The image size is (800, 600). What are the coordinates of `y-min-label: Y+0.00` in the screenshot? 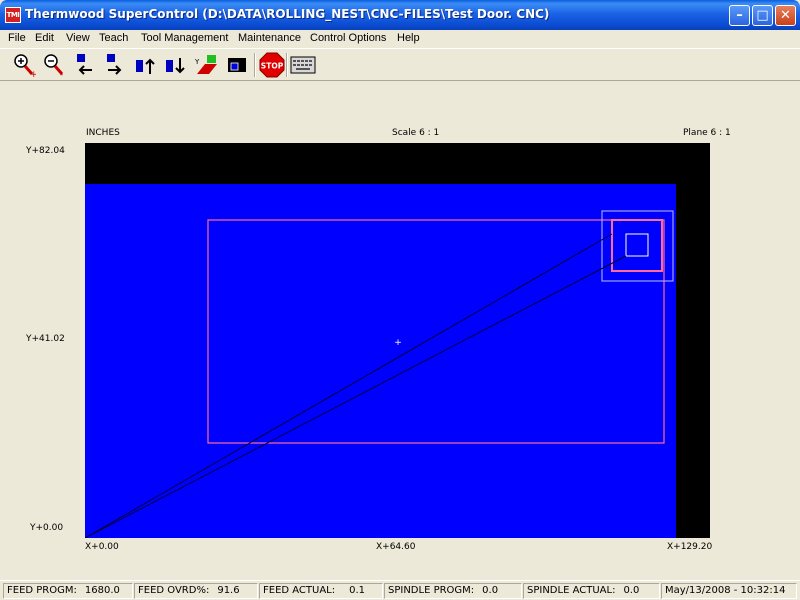 It's located at (47, 528).